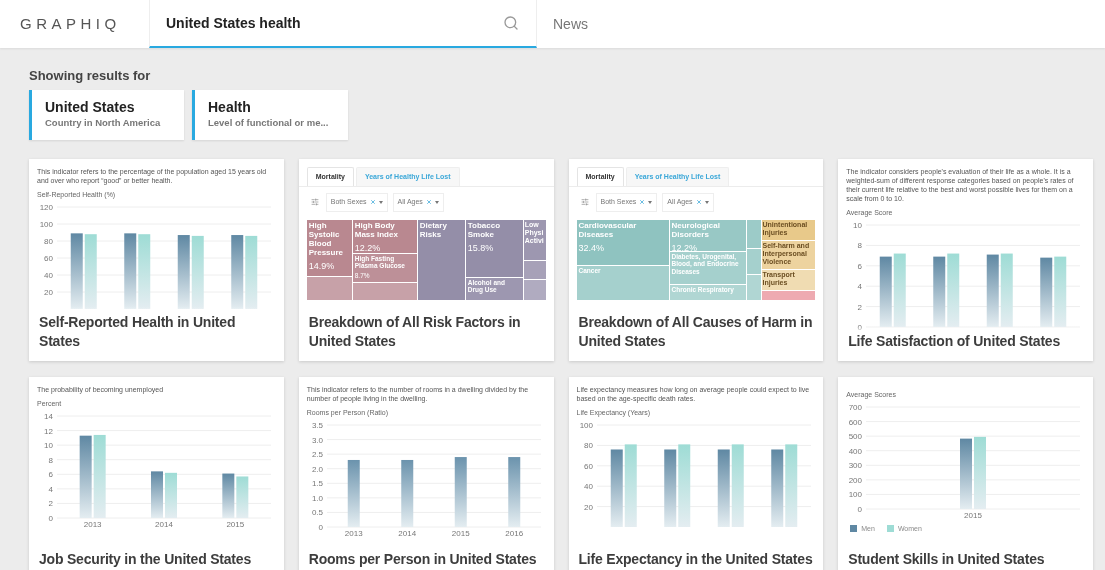 This screenshot has height=570, width=1105. I want to click on treemap-tile: High Body Mass Index 12.2%, so click(384, 236).